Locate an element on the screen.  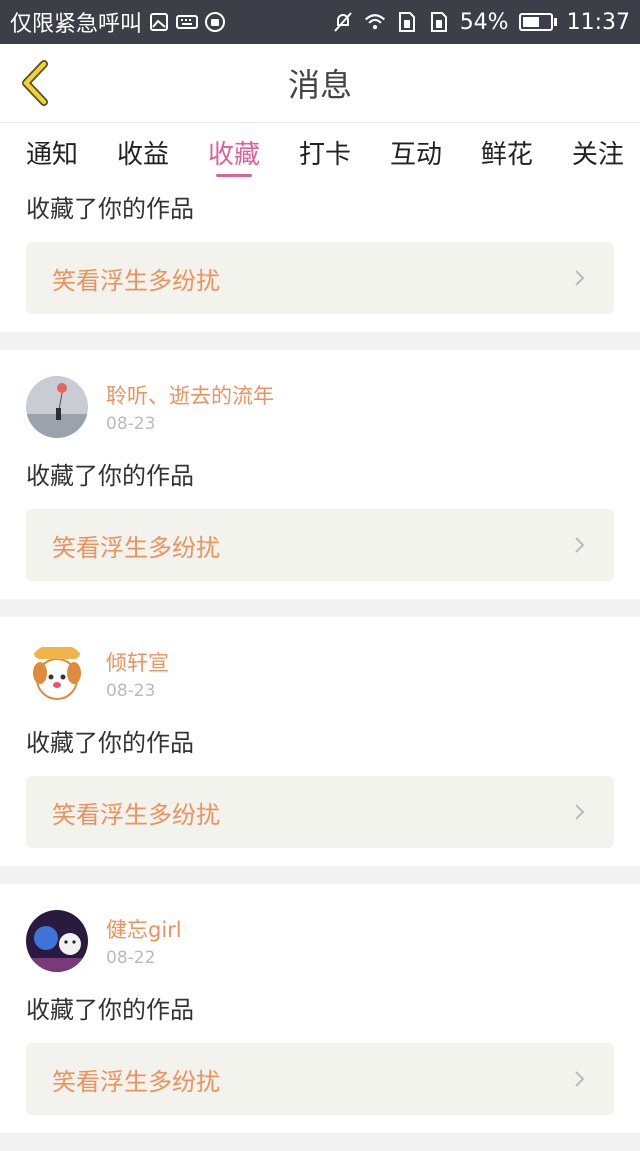
wifi-icon is located at coordinates (375, 22).